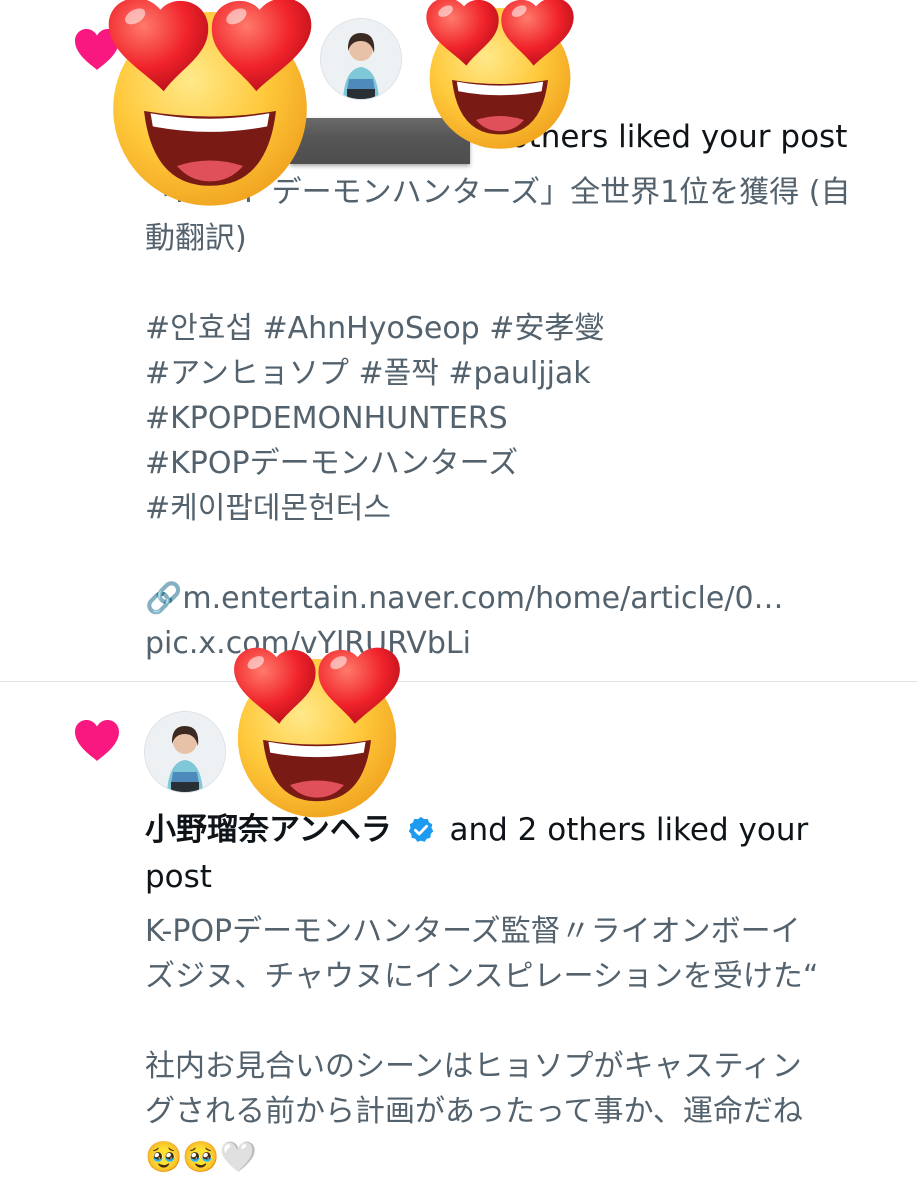  What do you see at coordinates (629, 830) in the screenshot?
I see `heading-suffix: and 2 others liked your` at bounding box center [629, 830].